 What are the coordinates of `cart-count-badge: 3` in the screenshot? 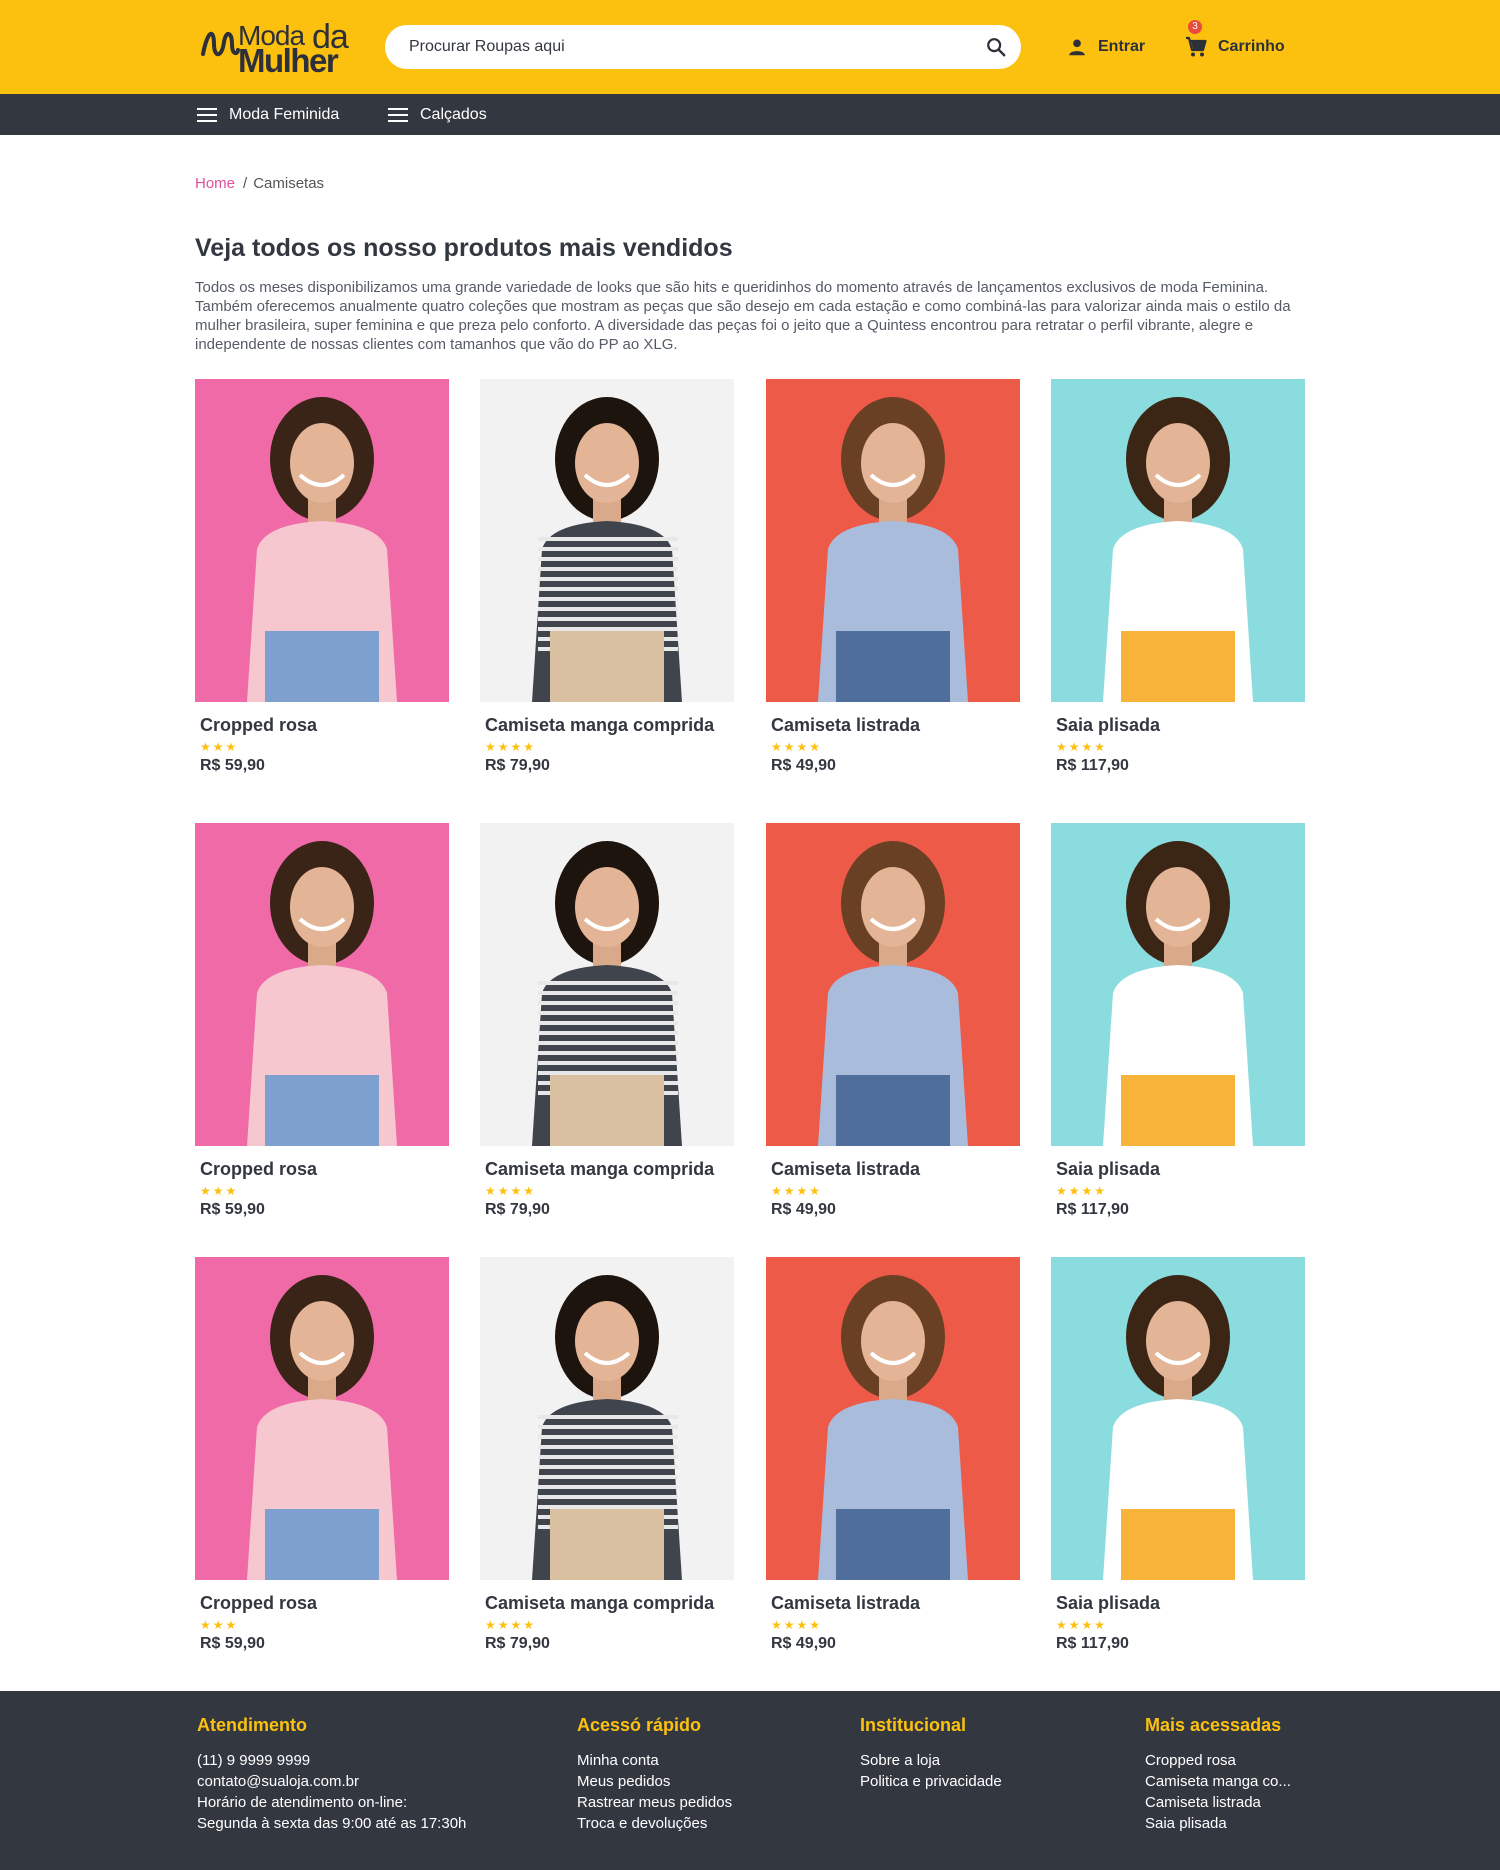 It's located at (1195, 27).